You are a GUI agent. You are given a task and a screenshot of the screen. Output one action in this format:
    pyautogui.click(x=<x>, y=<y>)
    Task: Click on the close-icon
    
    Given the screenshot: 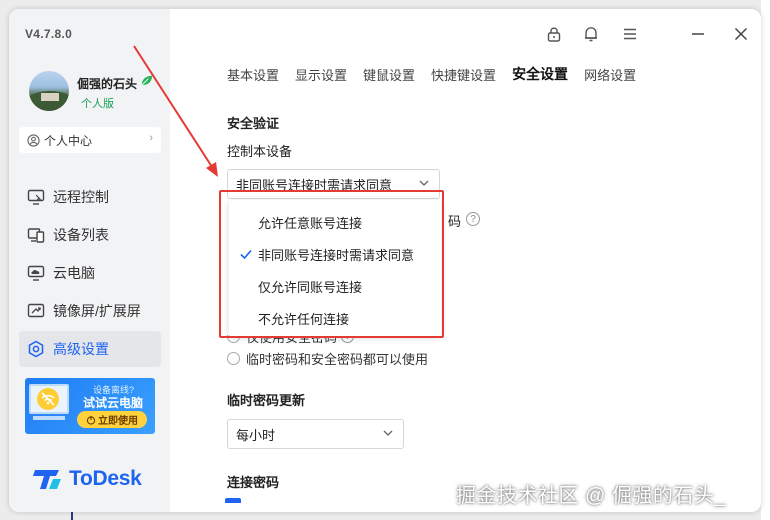 What is the action you would take?
    pyautogui.click(x=741, y=34)
    